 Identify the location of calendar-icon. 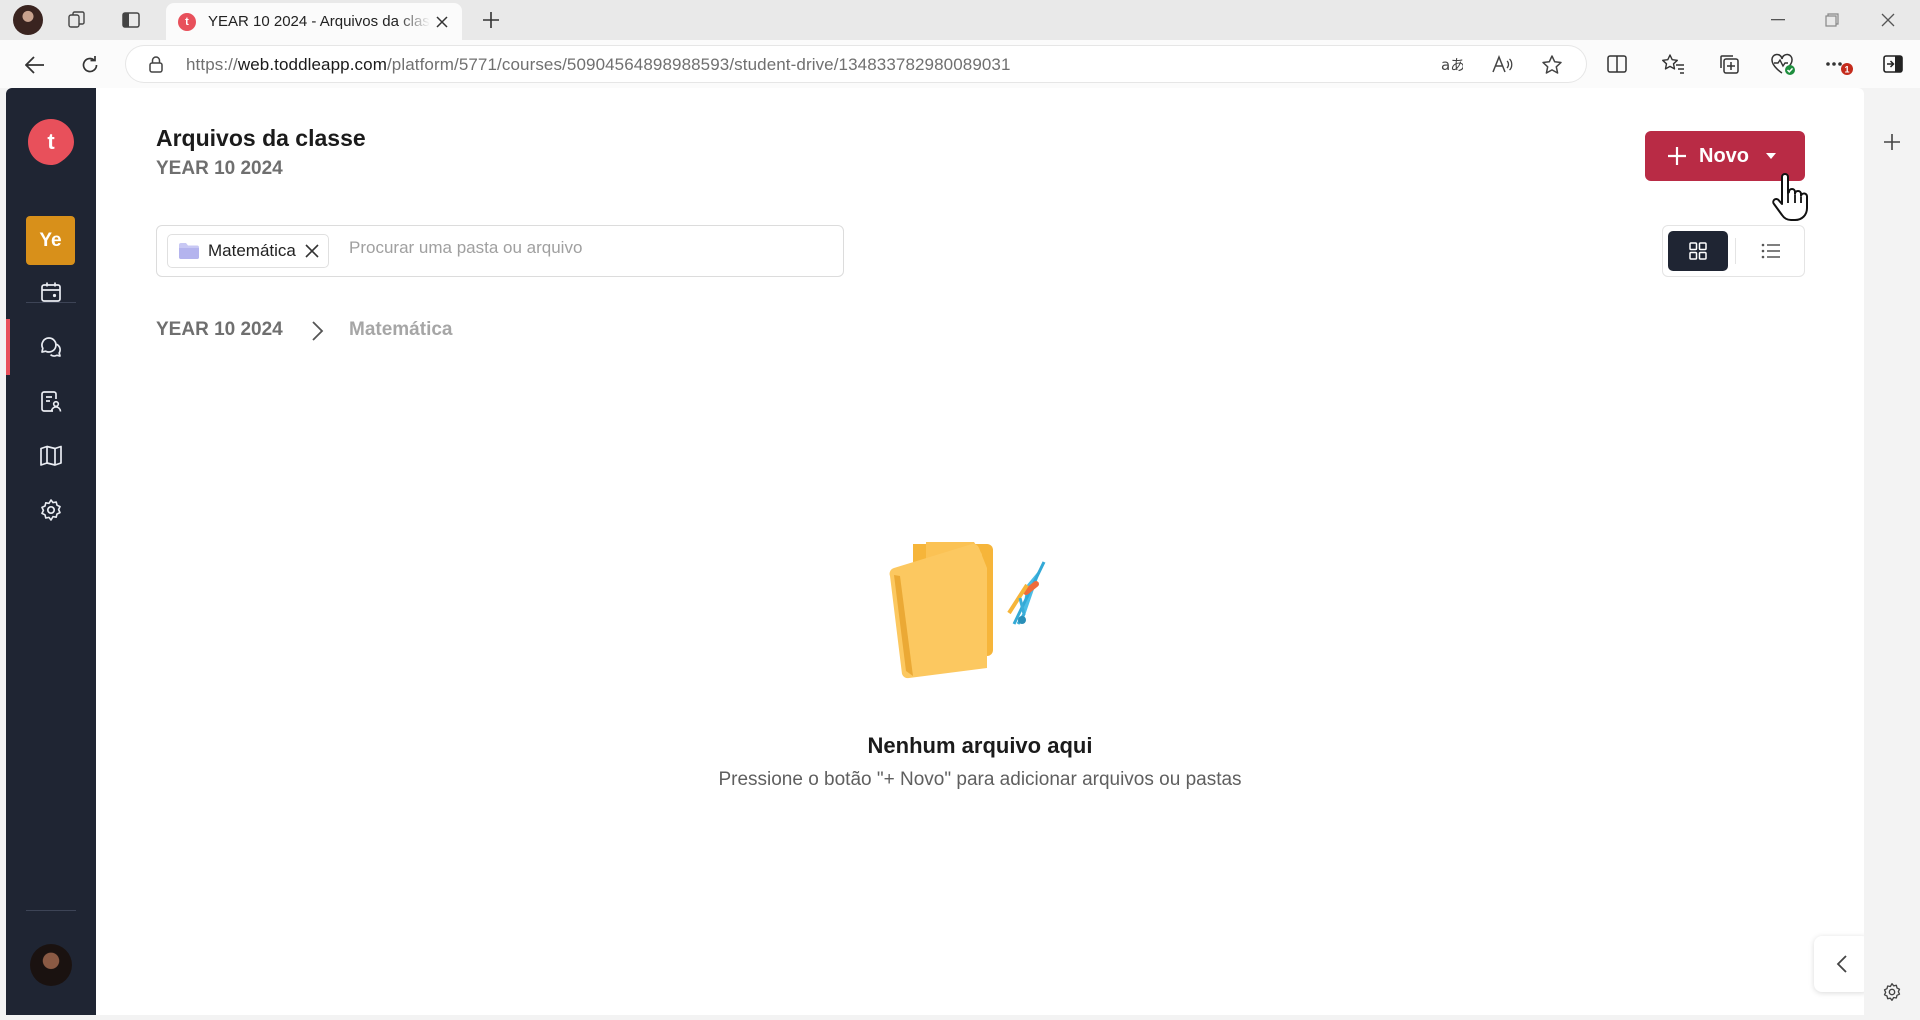
(51, 292).